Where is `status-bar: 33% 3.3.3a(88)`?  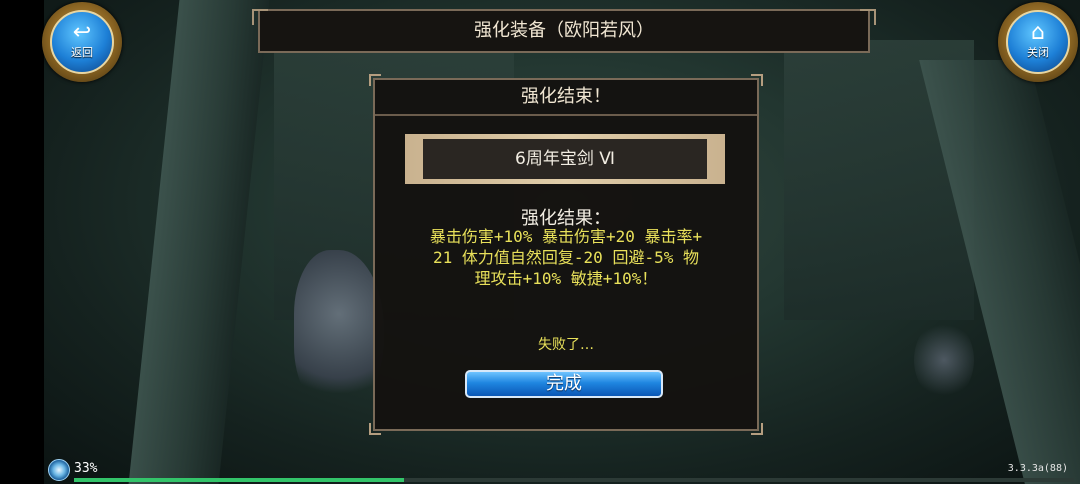
status-bar: 33% 3.3.3a(88) is located at coordinates (562, 470).